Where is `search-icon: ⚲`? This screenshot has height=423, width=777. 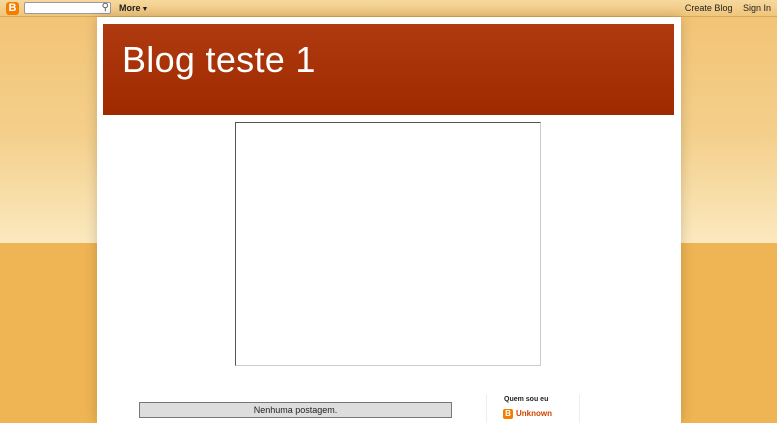
search-icon: ⚲ is located at coordinates (105, 8).